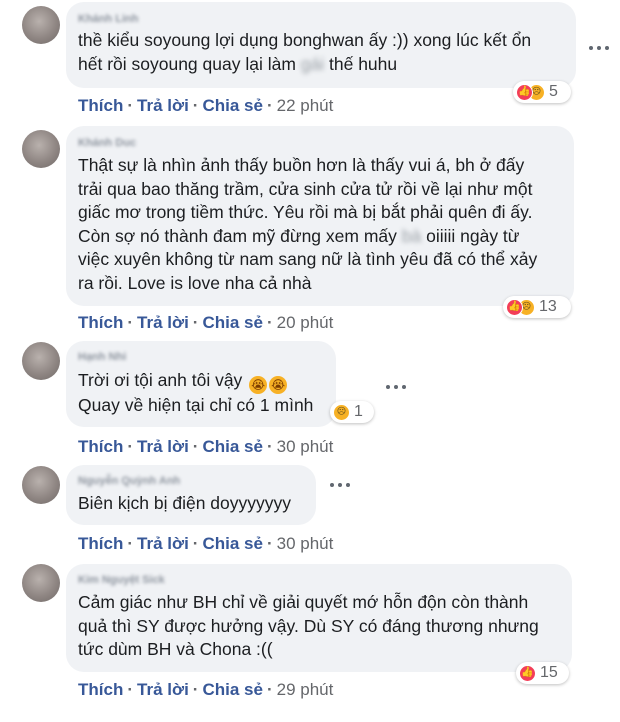 The width and height of the screenshot is (620, 722). What do you see at coordinates (191, 481) in the screenshot?
I see `comment-author: Nguyễn Quỳnh Anh` at bounding box center [191, 481].